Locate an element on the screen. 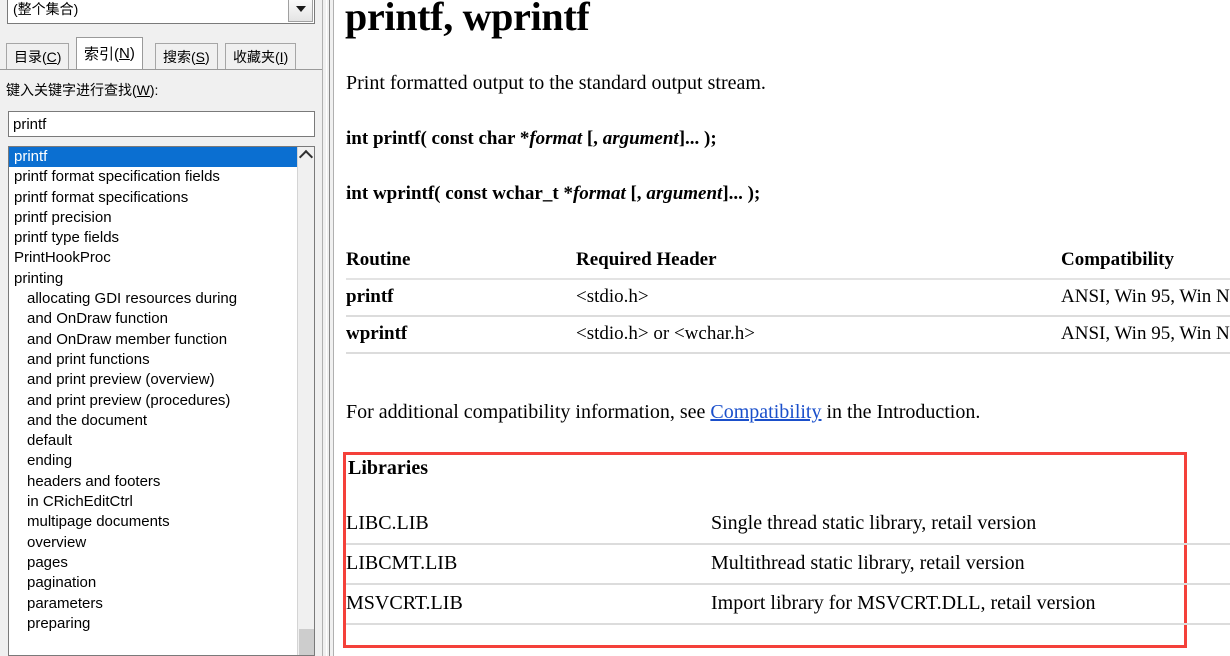 The image size is (1230, 656). table-row: printf <stdio.h> ANSI, Win 95, Win NT is located at coordinates (788, 297).